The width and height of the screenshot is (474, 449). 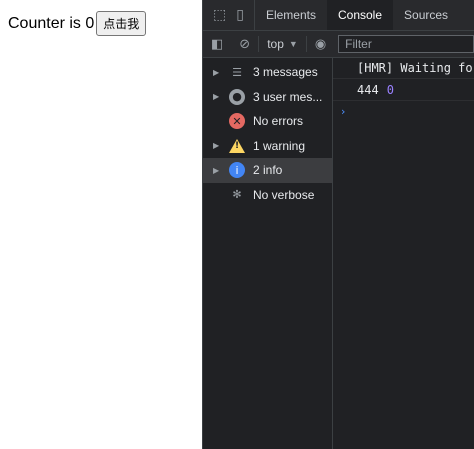 I want to click on sidebar-item-verbose: ✻ No verbose, so click(x=267, y=195).